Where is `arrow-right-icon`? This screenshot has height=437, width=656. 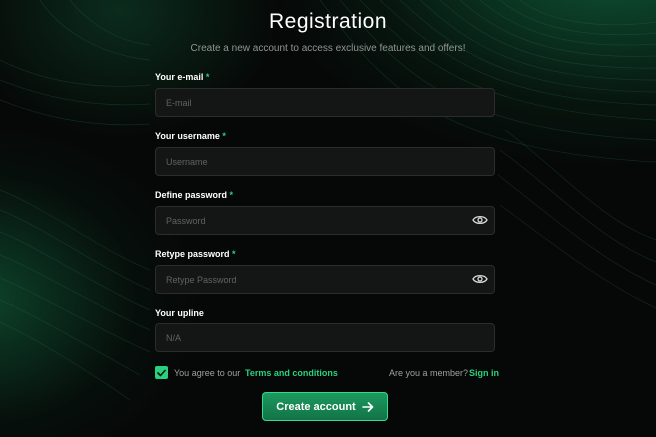 arrow-right-icon is located at coordinates (367, 406).